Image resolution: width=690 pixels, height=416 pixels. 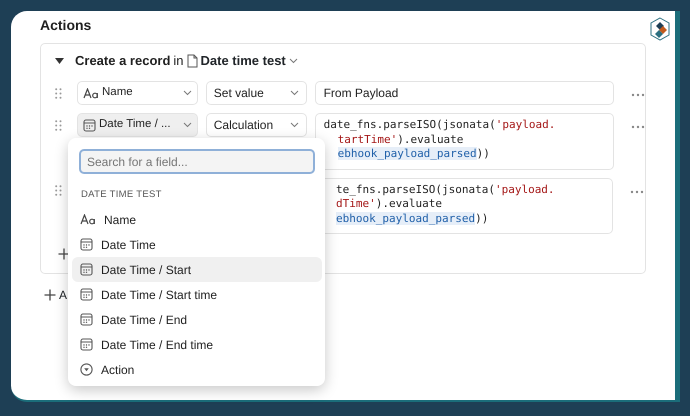 What do you see at coordinates (400, 139) in the screenshot?
I see `code-line: tartTime').evaluate` at bounding box center [400, 139].